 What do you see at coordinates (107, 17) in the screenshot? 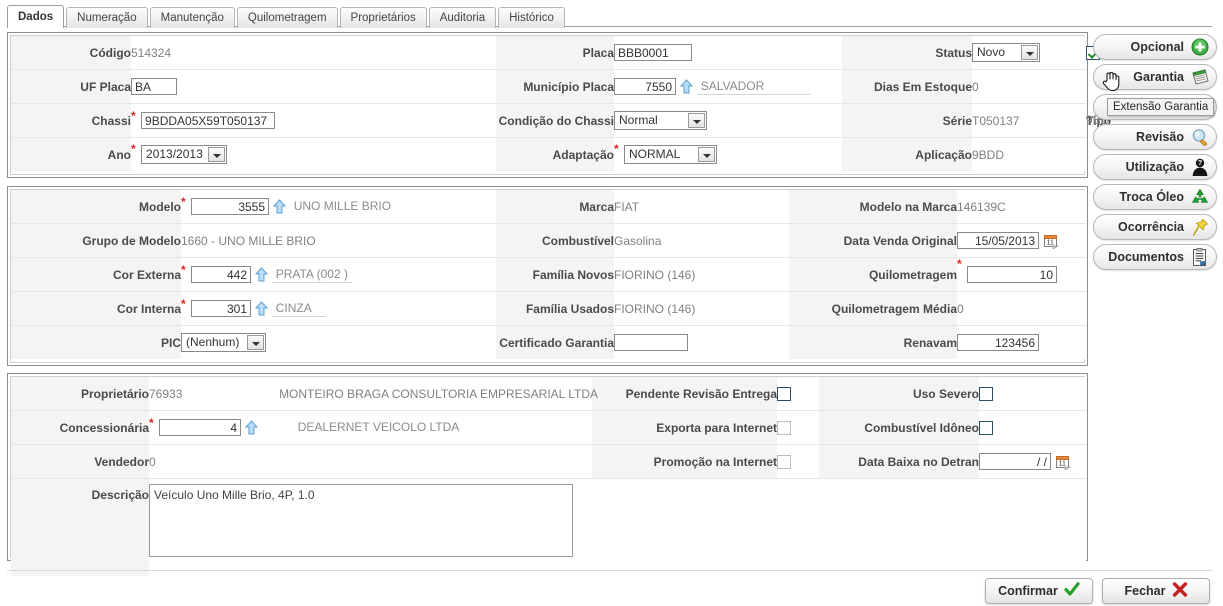
I see `tab-numeracao: Numeração` at bounding box center [107, 17].